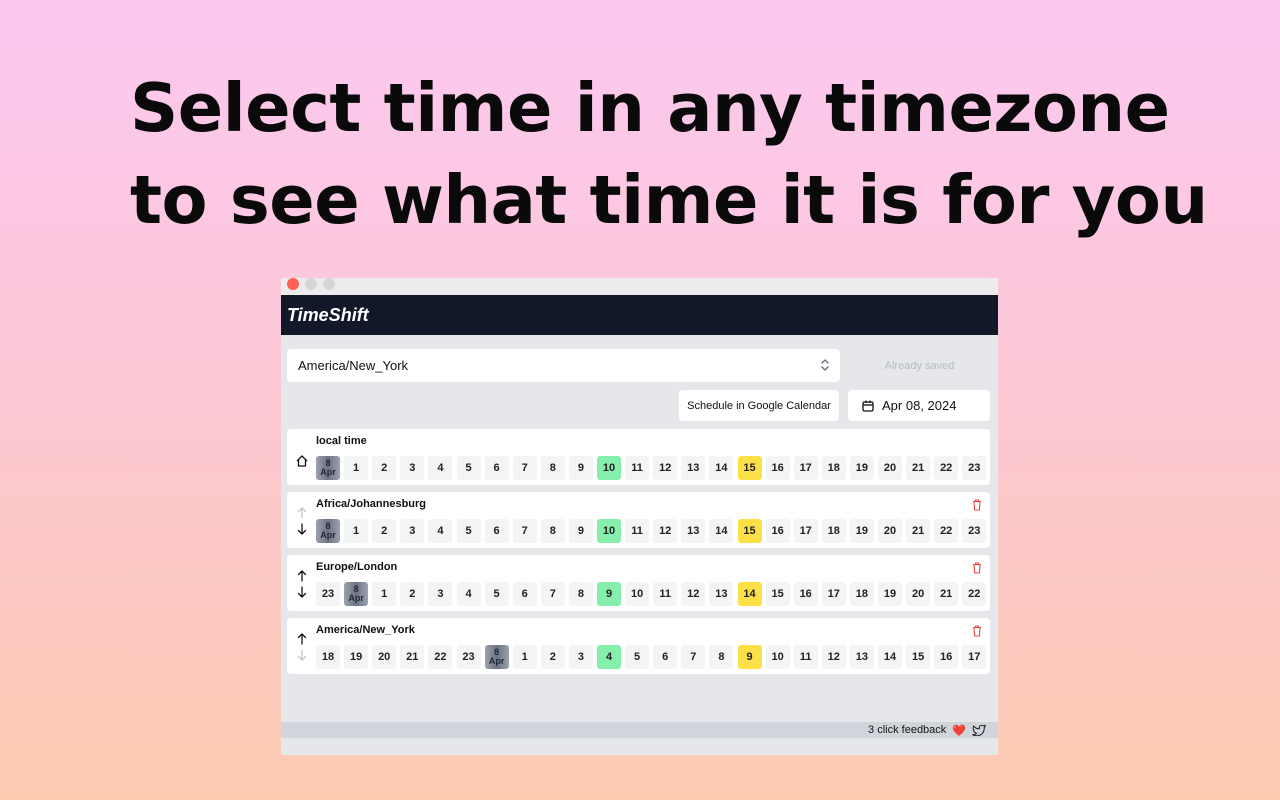  Describe the element at coordinates (759, 405) in the screenshot. I see `schedule-google-calendar-button: Schedule in Google Calendar` at that location.